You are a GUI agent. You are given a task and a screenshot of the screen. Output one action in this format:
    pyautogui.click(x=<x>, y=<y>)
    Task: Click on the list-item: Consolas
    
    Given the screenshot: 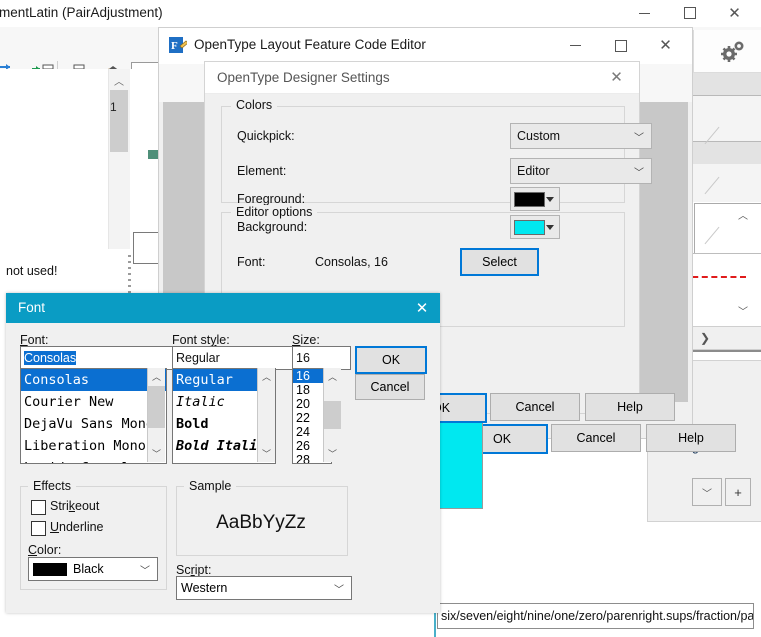 What is the action you would take?
    pyautogui.click(x=93, y=380)
    